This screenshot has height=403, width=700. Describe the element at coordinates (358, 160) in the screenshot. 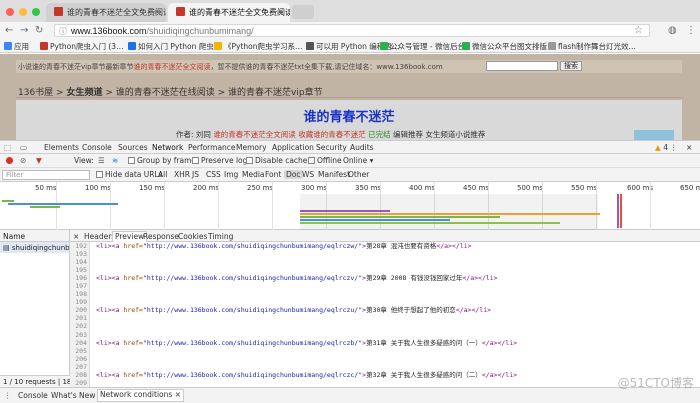

I see `throttle-select: Online ▾` at that location.